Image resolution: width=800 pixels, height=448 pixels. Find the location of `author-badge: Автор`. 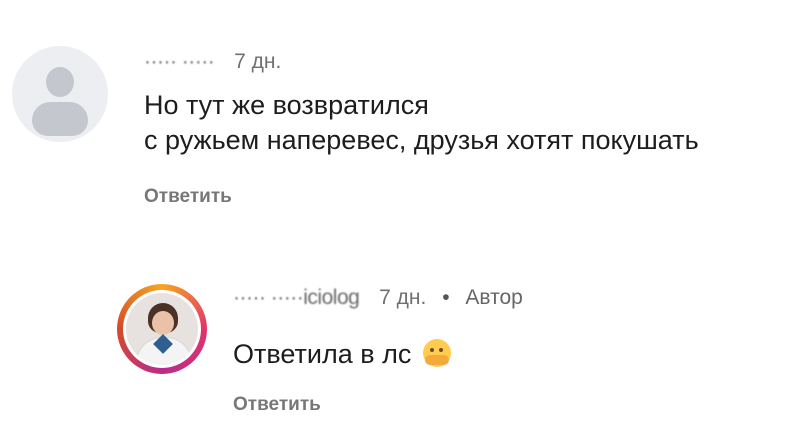

author-badge: Автор is located at coordinates (494, 297).